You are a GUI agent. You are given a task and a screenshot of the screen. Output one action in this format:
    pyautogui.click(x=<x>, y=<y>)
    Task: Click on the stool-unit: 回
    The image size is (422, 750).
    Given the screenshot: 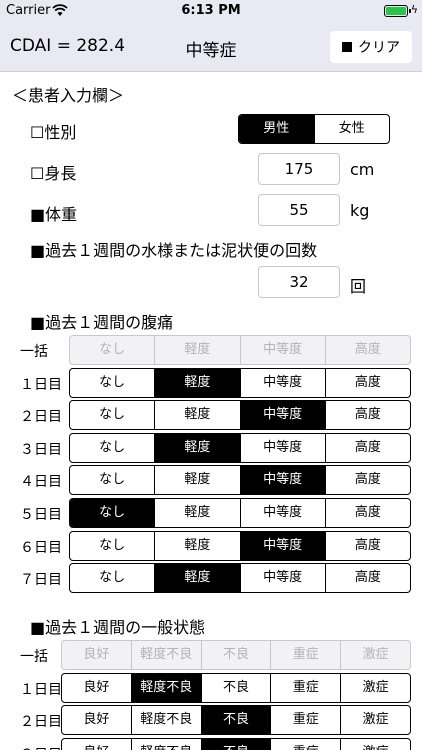 What is the action you would take?
    pyautogui.click(x=358, y=286)
    